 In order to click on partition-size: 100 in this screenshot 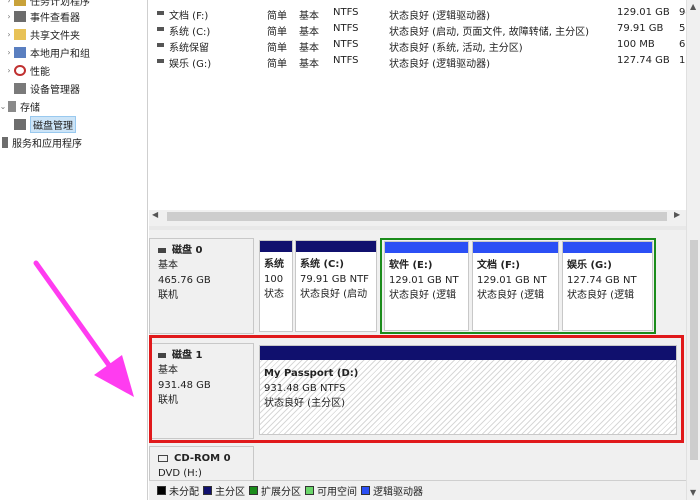, I will do `click(274, 279)`.